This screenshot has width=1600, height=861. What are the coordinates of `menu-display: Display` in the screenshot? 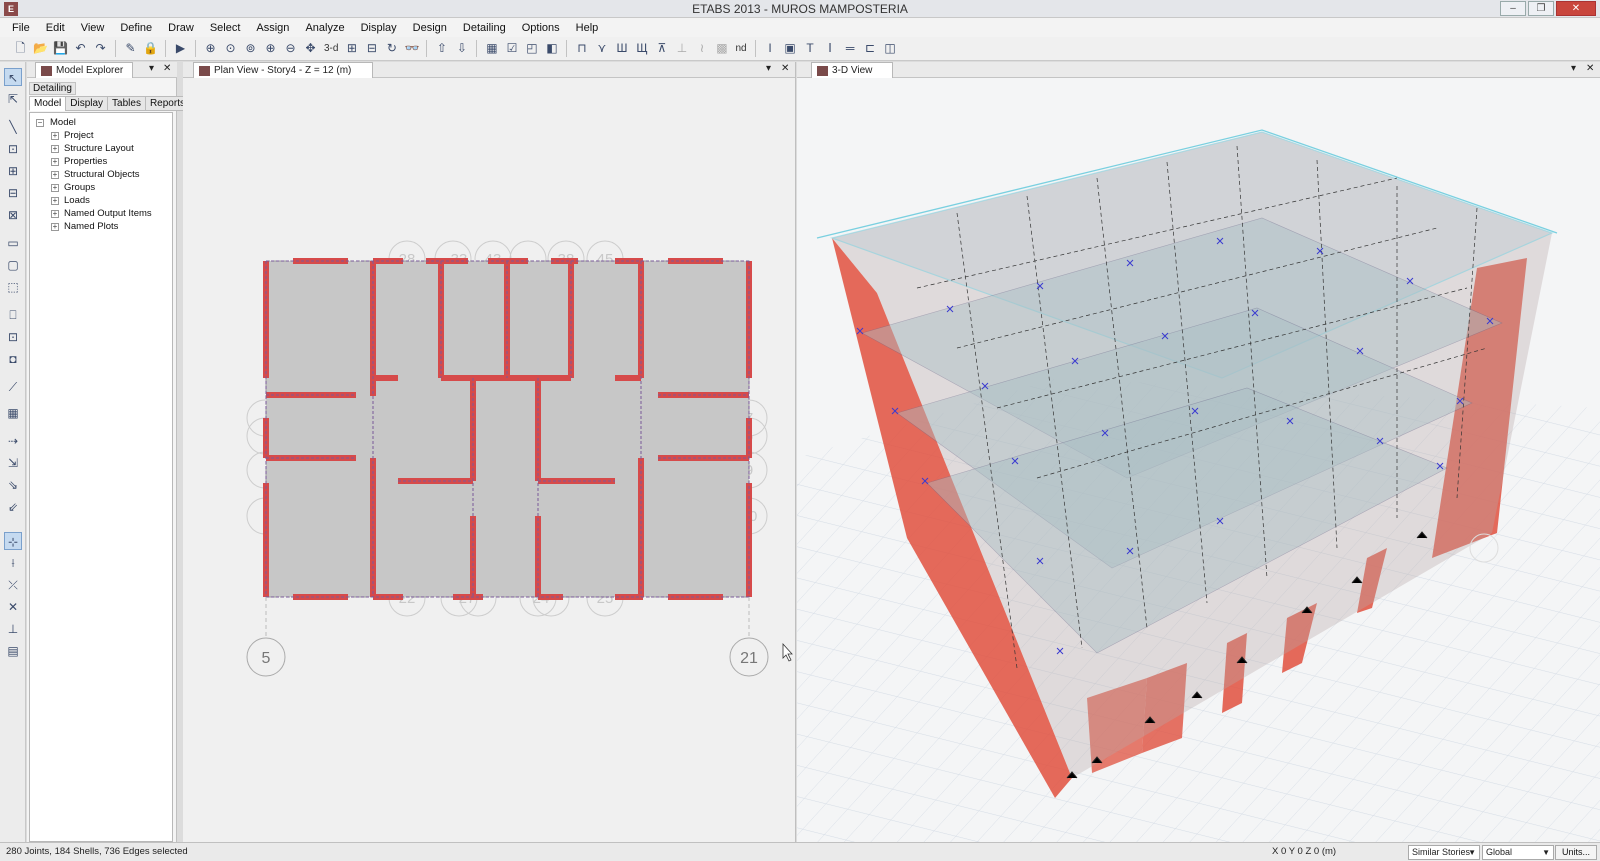 It's located at (379, 28).